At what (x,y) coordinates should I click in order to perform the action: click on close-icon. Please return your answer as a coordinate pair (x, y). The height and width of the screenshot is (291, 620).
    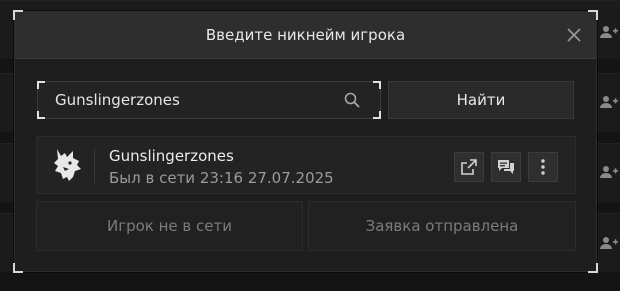
    Looking at the image, I should click on (574, 35).